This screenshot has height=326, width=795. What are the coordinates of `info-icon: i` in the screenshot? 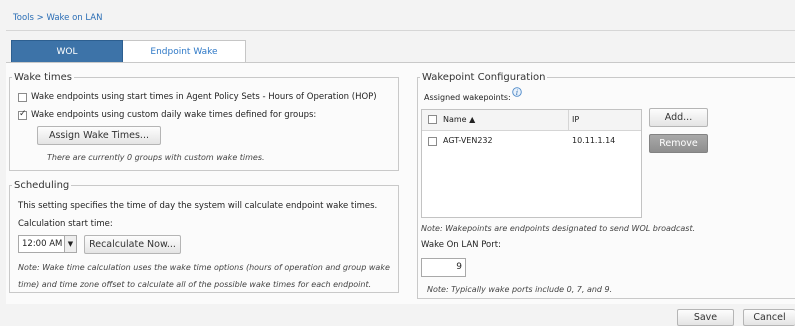 It's located at (517, 92).